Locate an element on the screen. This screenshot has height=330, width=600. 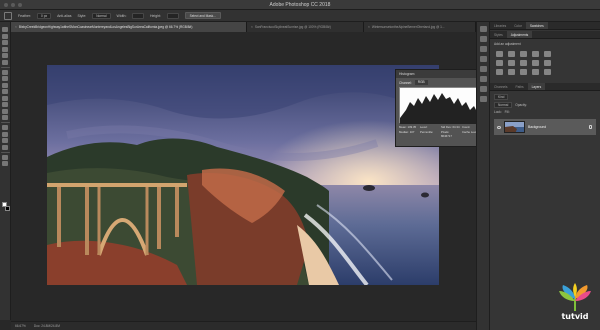
healing-brush-tool-icon is located at coordinates (5, 72).